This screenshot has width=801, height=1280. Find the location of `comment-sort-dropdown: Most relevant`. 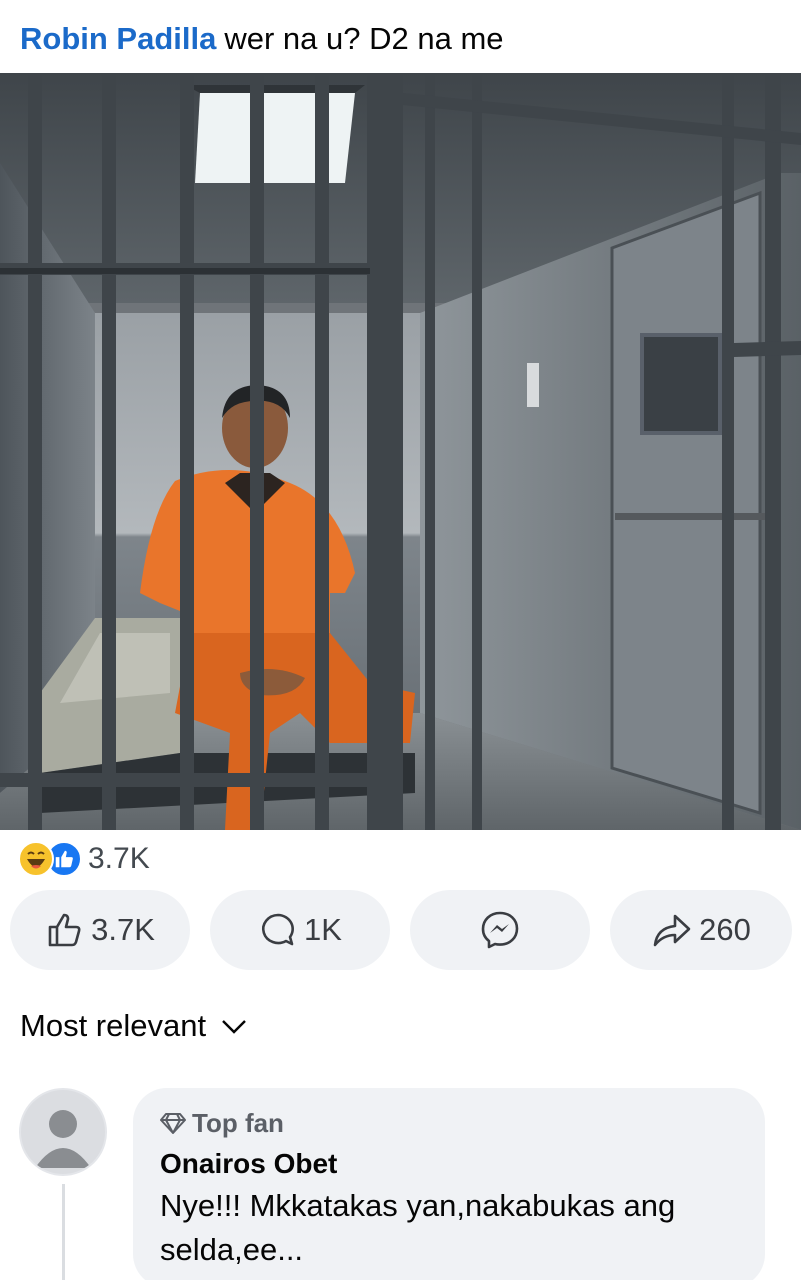

comment-sort-dropdown: Most relevant is located at coordinates (134, 1026).